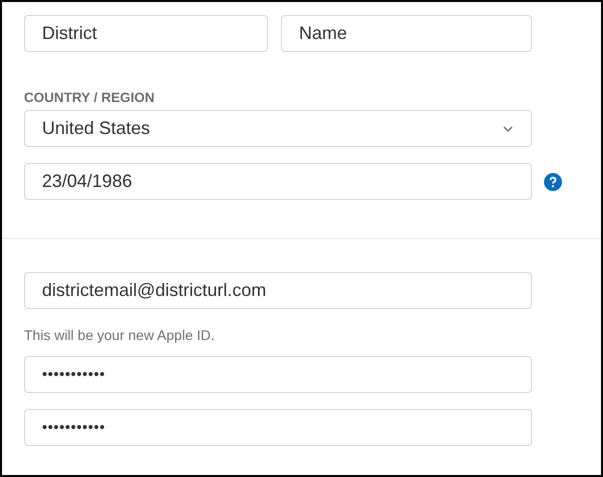 The image size is (603, 477). Describe the element at coordinates (278, 290) in the screenshot. I see `email-field: districtemail@districturl.com` at that location.